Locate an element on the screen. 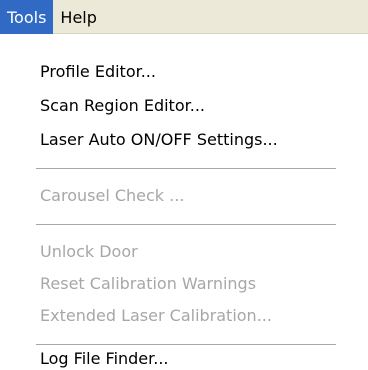 The height and width of the screenshot is (370, 368). menu-item-reset-calibration-warnings: Reset Calibration Warnings is located at coordinates (148, 283).